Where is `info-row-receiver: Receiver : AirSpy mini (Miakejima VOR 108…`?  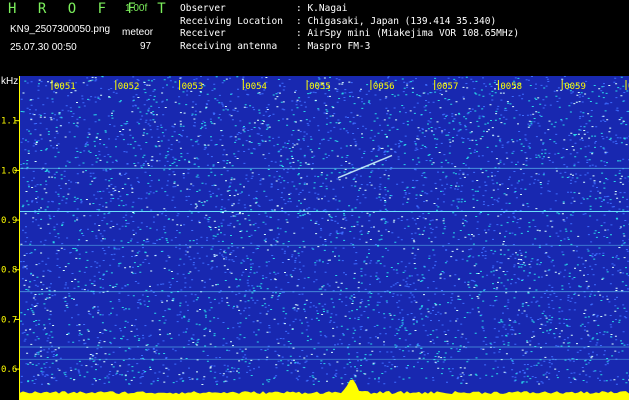 info-row-receiver: Receiver : AirSpy mini (Miakejima VOR 108… is located at coordinates (349, 34).